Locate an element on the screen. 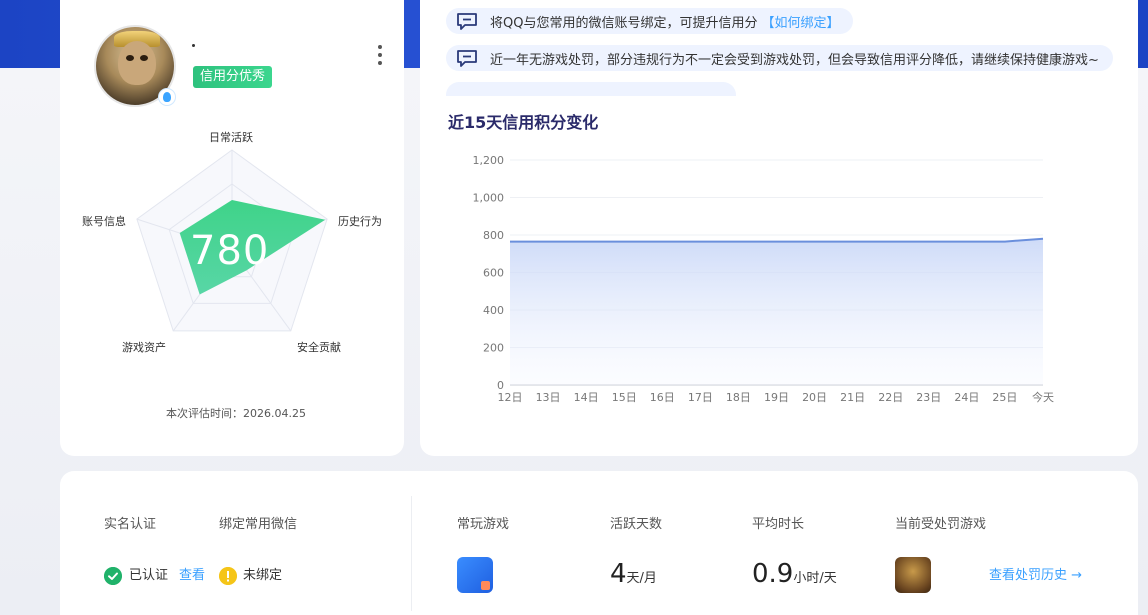 This screenshot has height=615, width=1148. more-options-icon is located at coordinates (380, 55).